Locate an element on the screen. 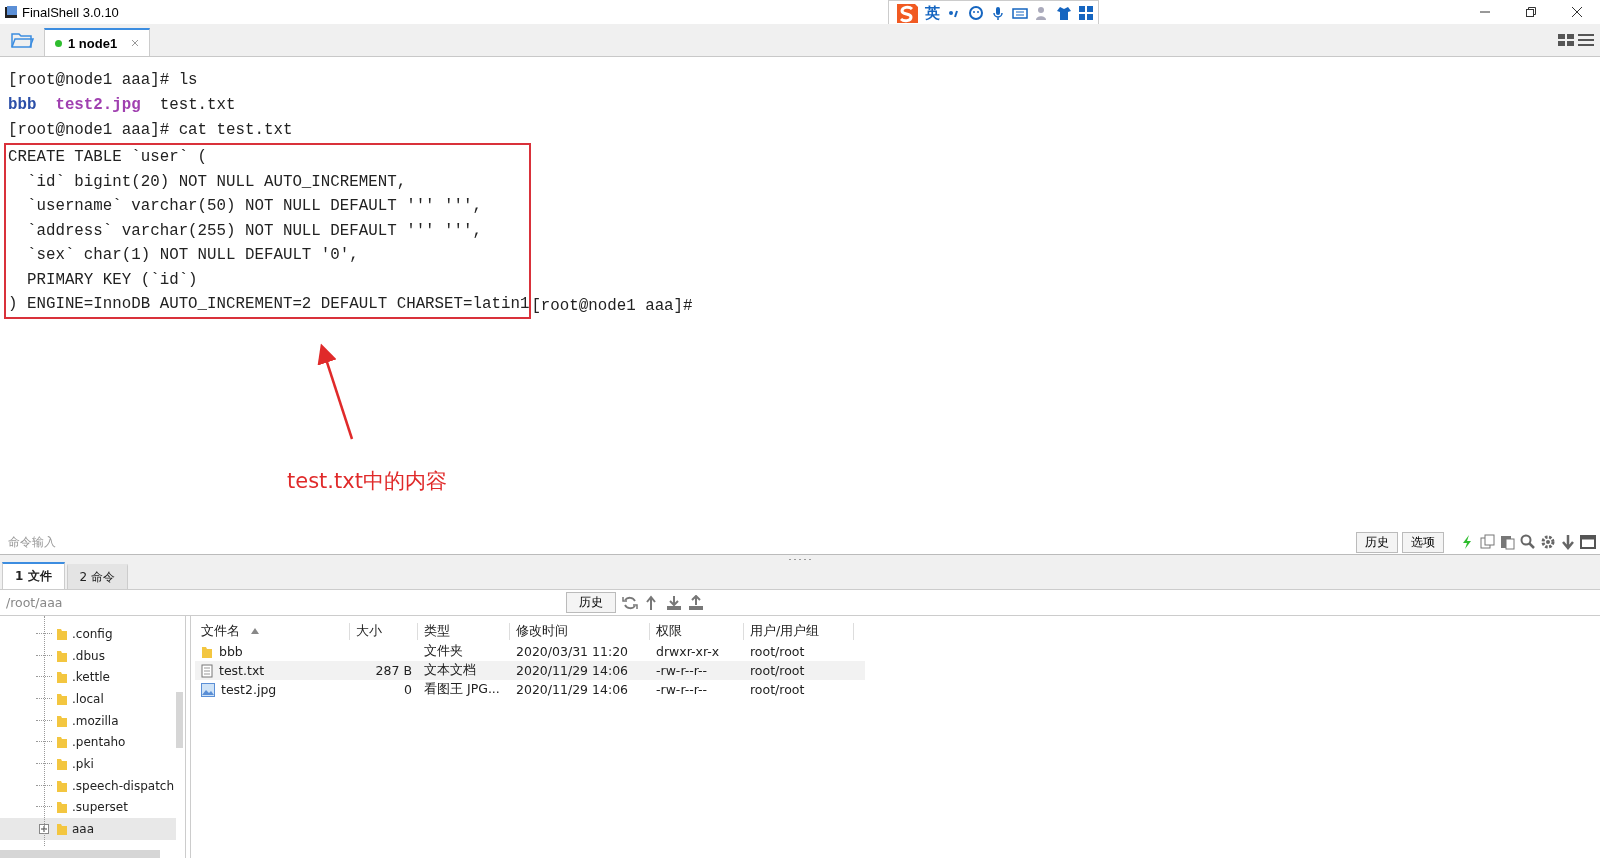 The width and height of the screenshot is (1600, 858). history-button: 历史 is located at coordinates (591, 602).